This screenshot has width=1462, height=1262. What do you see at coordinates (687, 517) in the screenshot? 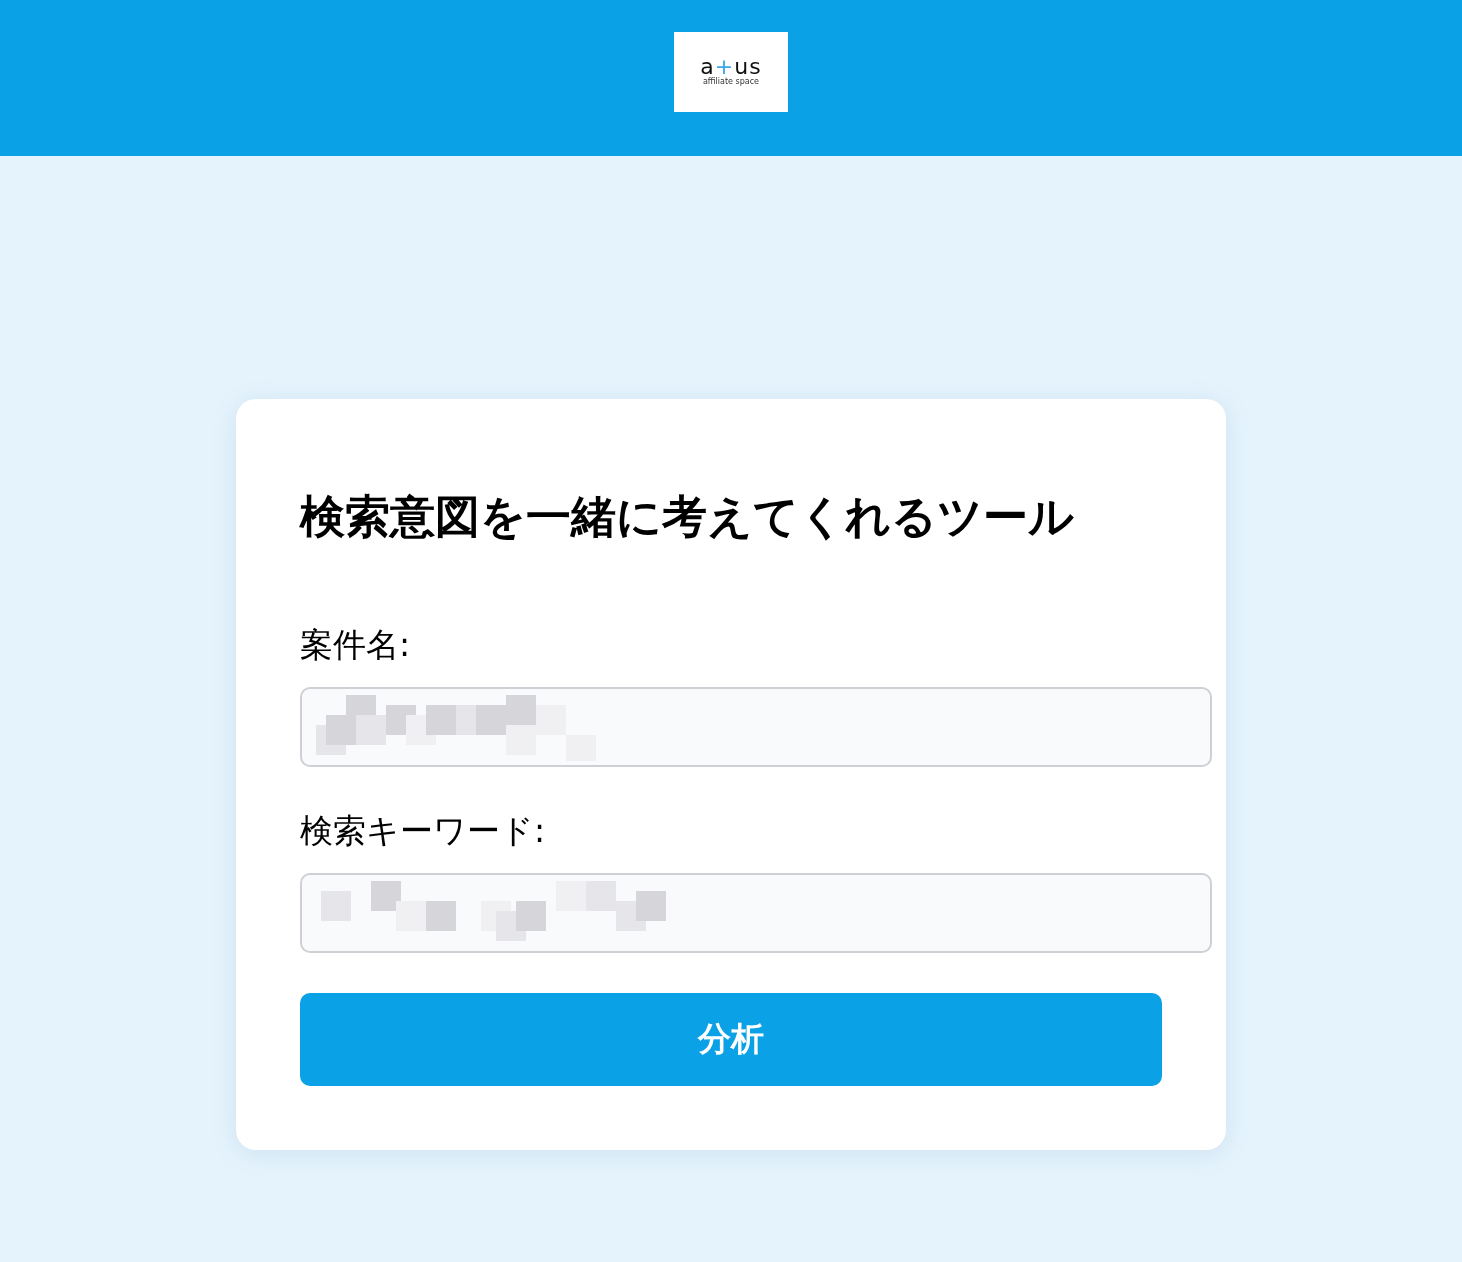
I see `page-title: 検索意図を一緒に考えてくれるツール` at bounding box center [687, 517].